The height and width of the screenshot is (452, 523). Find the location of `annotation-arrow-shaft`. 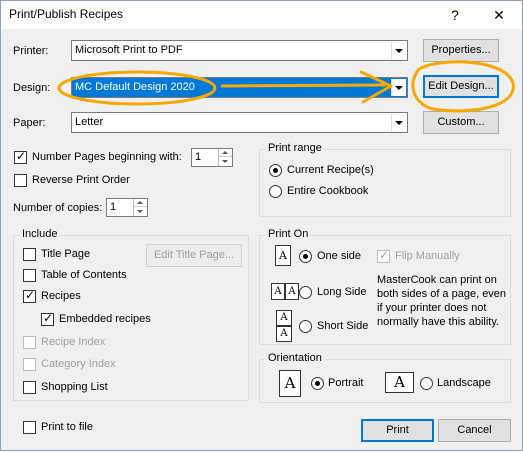

annotation-arrow-shaft is located at coordinates (303, 85).